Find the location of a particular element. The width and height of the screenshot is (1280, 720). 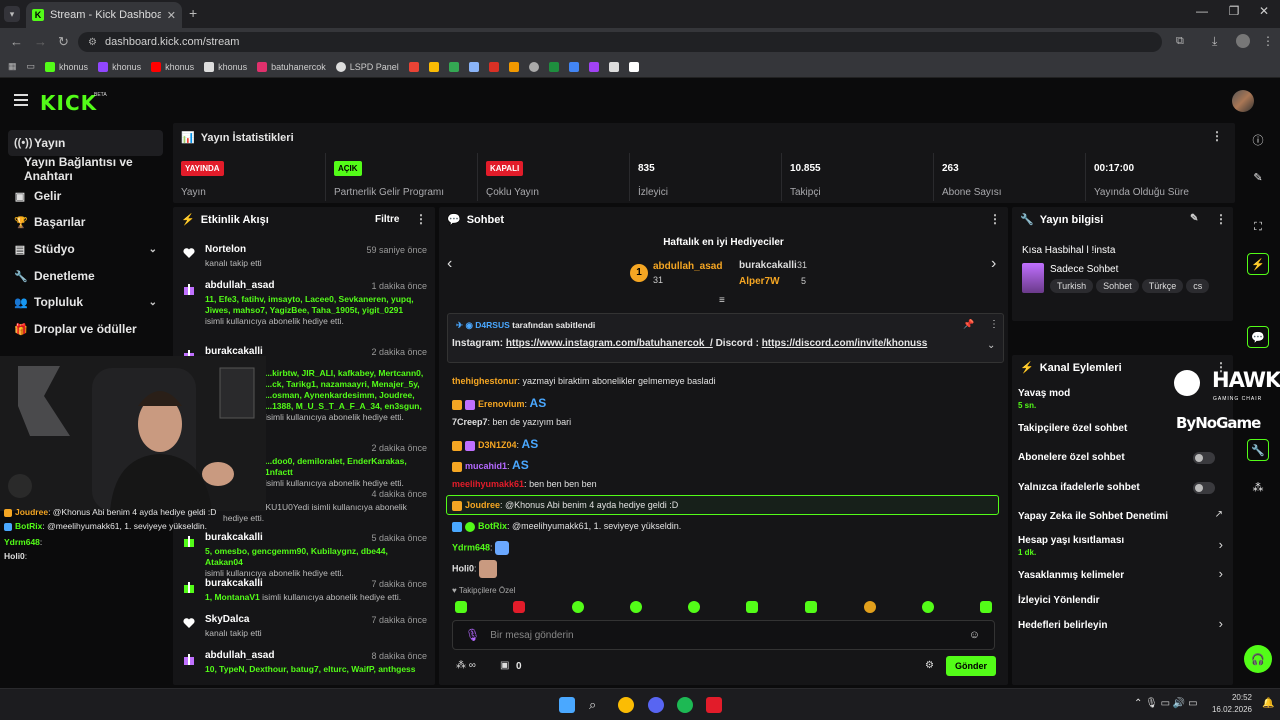

hamburger-menu-icon is located at coordinates (21, 100).